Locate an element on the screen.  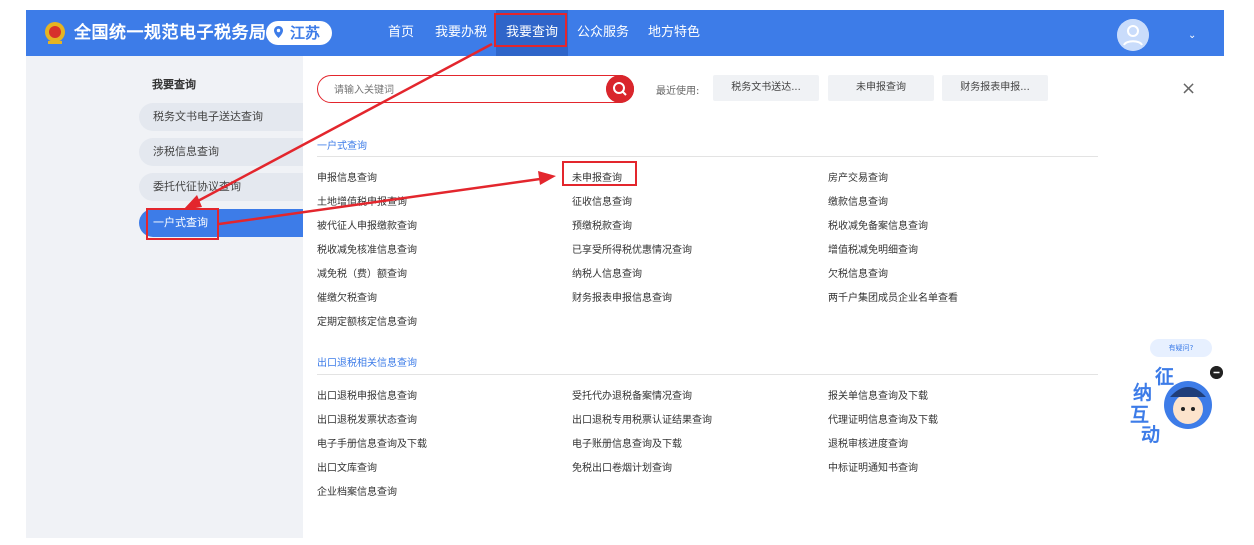
recent-used-label: 最近使用: is located at coordinates (678, 91).